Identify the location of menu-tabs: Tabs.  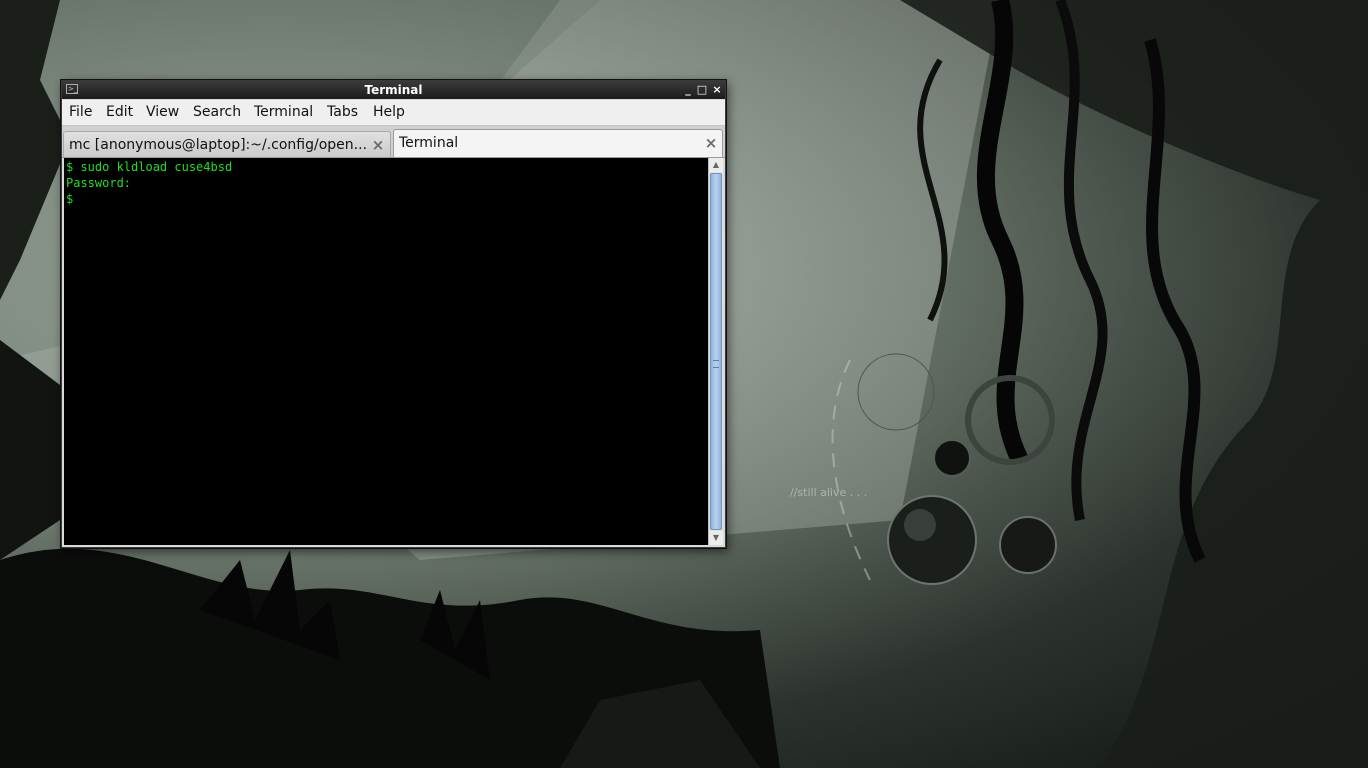
(342, 112).